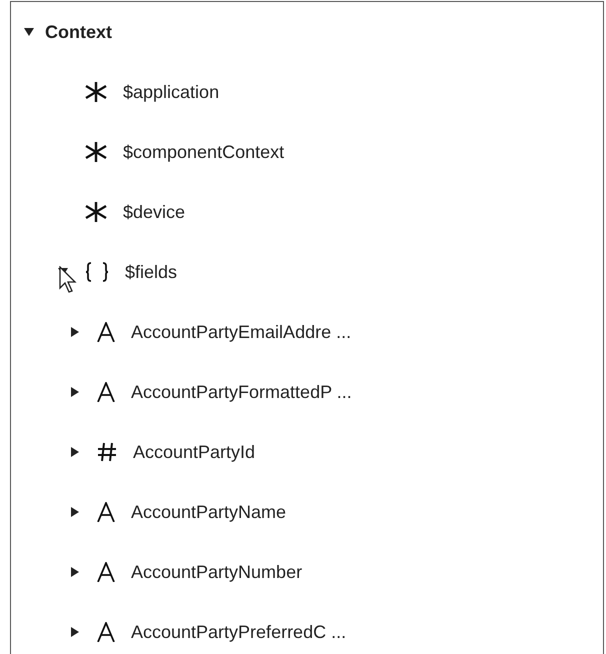 The height and width of the screenshot is (654, 606). I want to click on tree-item-label: $application, so click(171, 92).